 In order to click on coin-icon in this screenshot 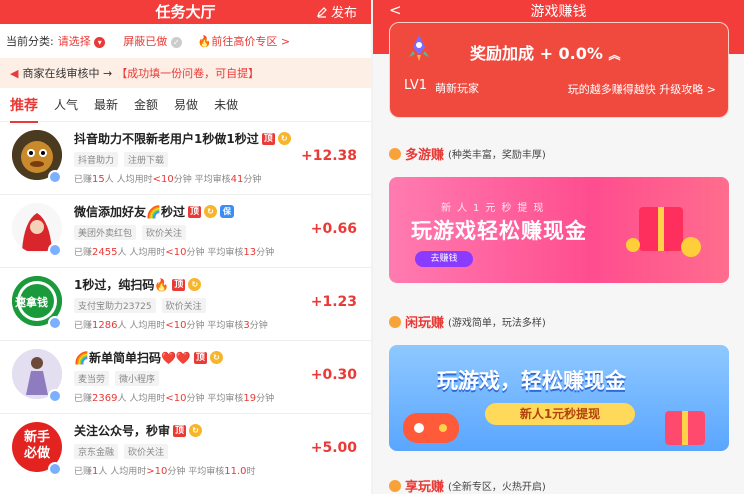, I will do `click(395, 485)`.